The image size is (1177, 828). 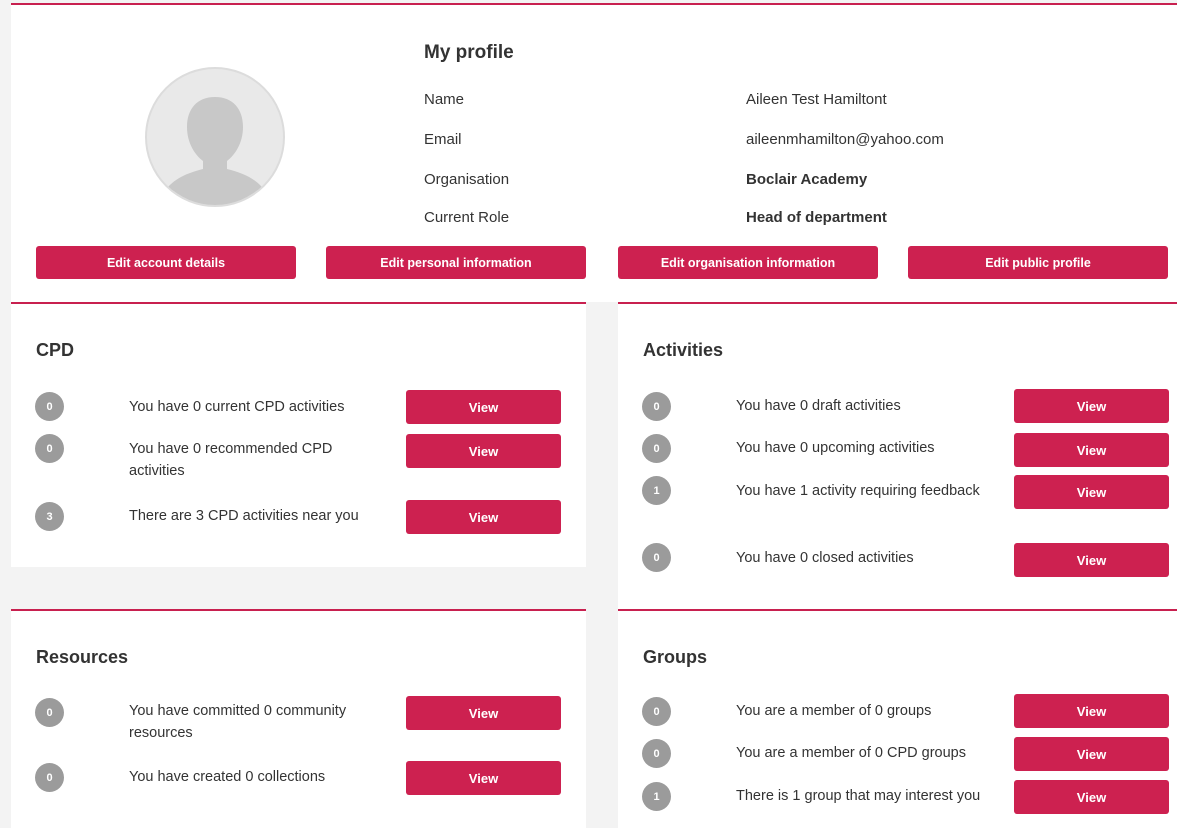 What do you see at coordinates (683, 350) in the screenshot?
I see `activities-title: Activities` at bounding box center [683, 350].